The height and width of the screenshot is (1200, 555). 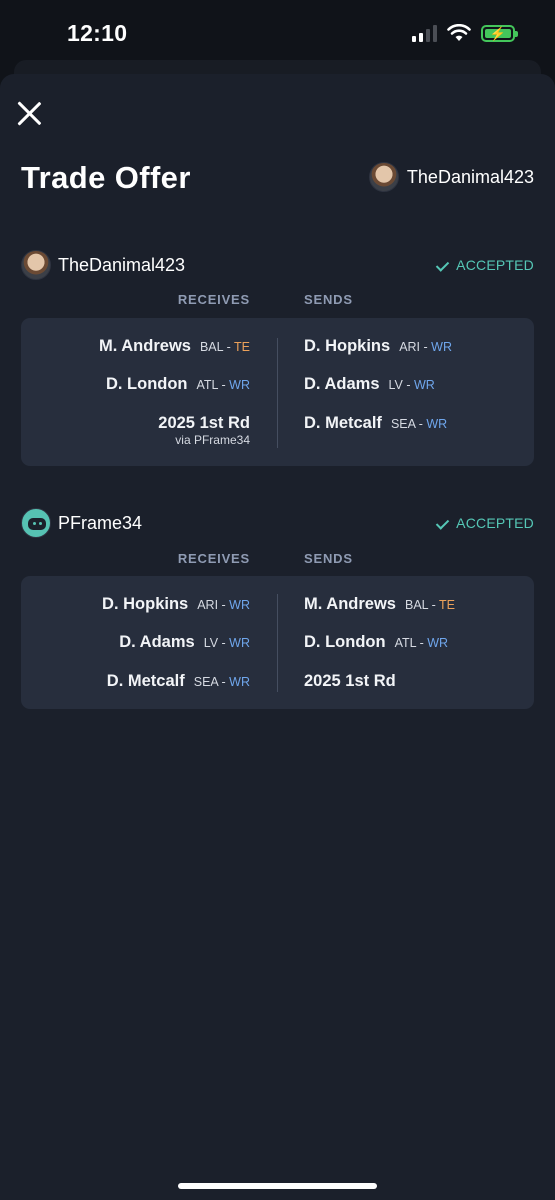 I want to click on status-icons: ⚡, so click(x=465, y=33).